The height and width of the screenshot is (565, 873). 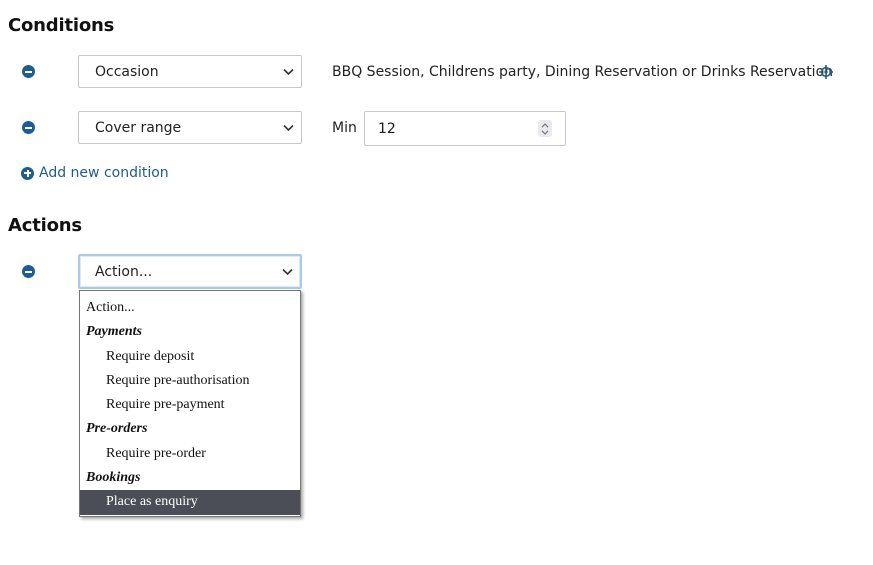 What do you see at coordinates (114, 332) in the screenshot?
I see `optgroup-payments: Payments` at bounding box center [114, 332].